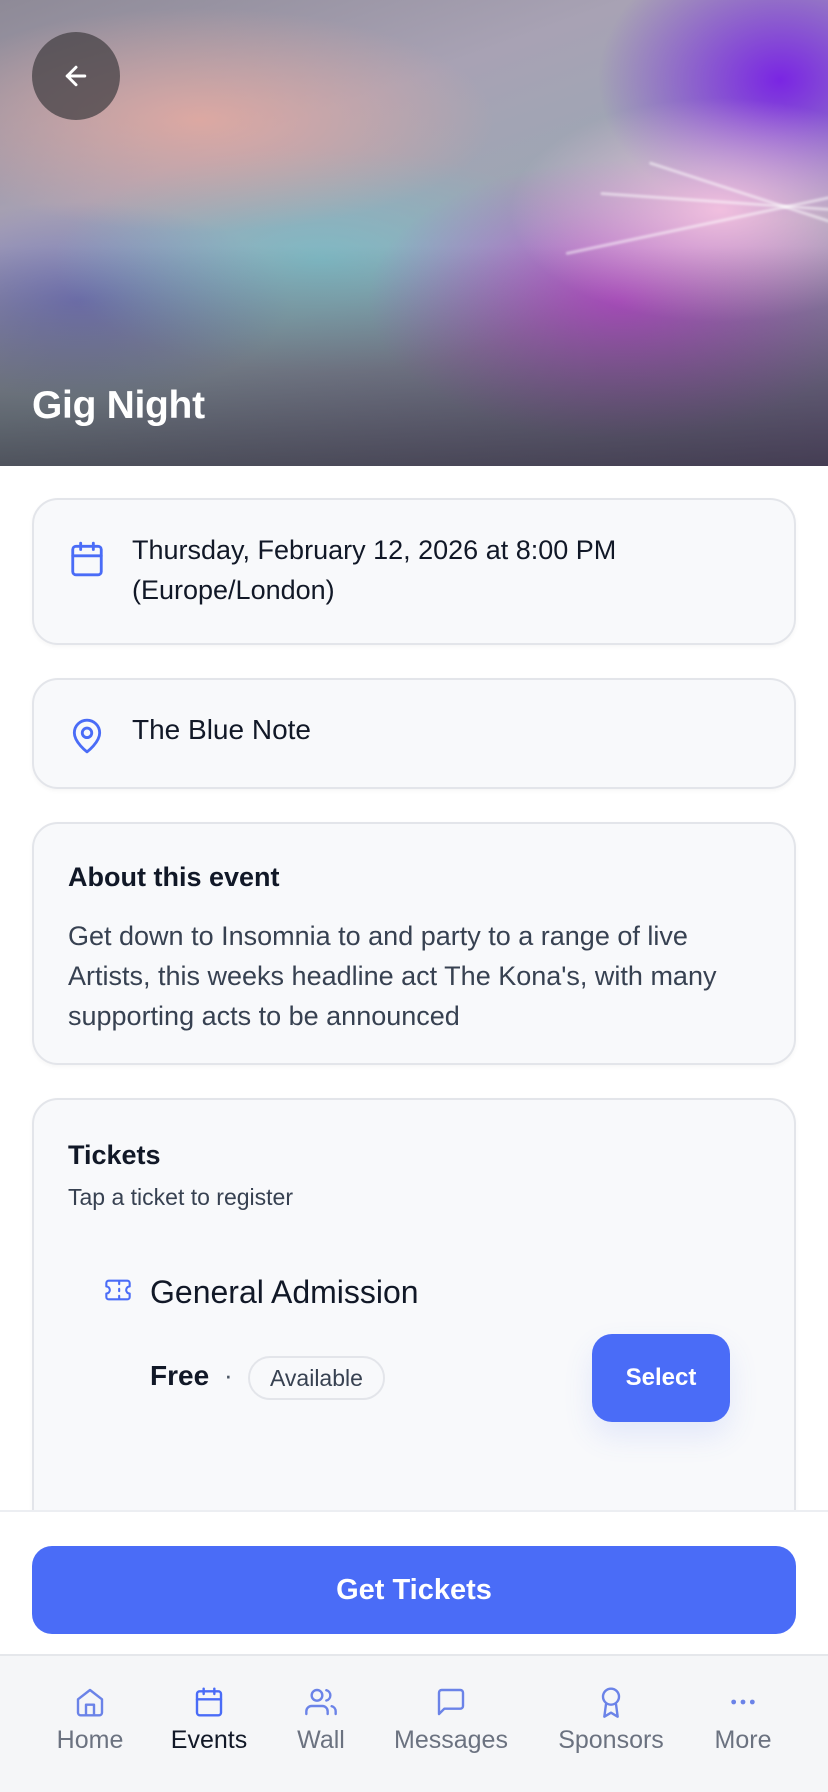 The height and width of the screenshot is (1792, 828). What do you see at coordinates (114, 1155) in the screenshot?
I see `tickets-heading: Tickets` at bounding box center [114, 1155].